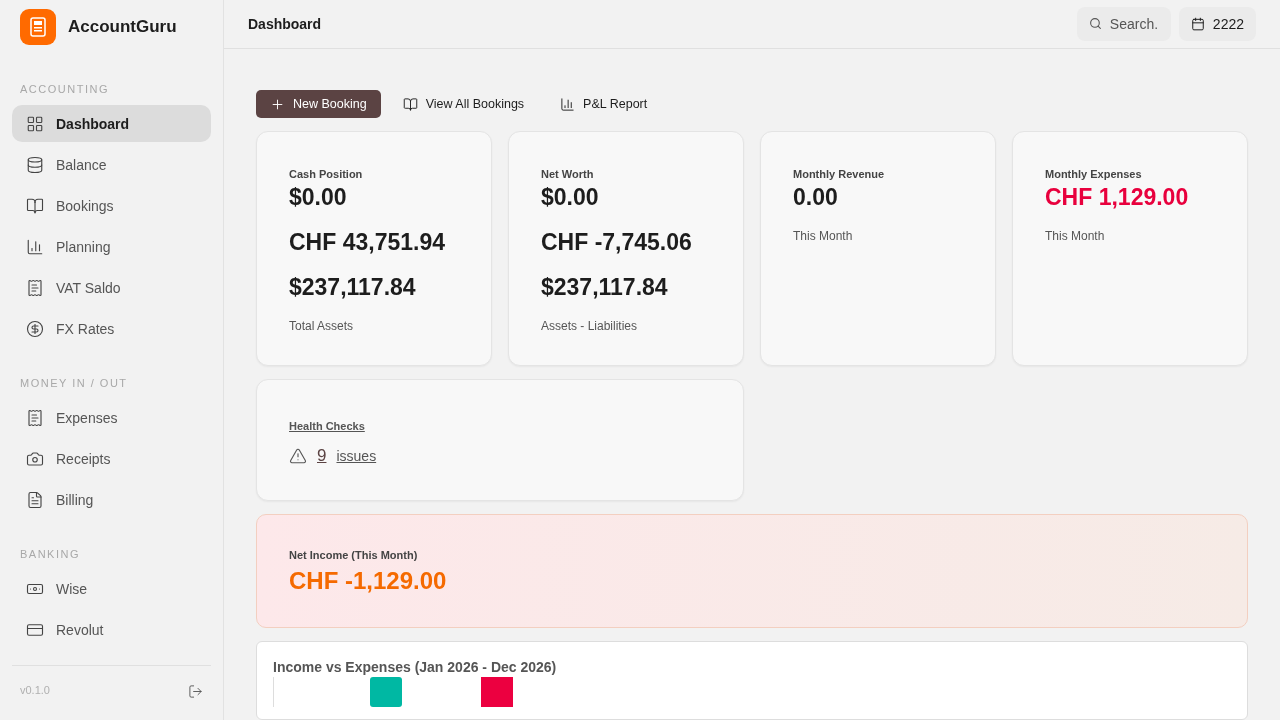 The image size is (1280, 720). Describe the element at coordinates (50, 554) in the screenshot. I see `section-heading: BANKING` at that location.